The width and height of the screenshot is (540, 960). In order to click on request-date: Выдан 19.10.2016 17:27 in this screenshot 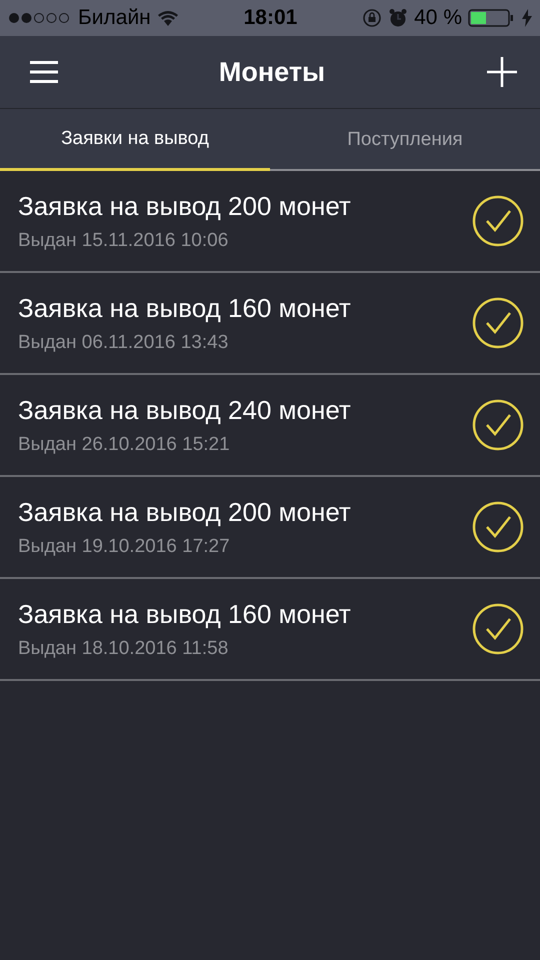, I will do `click(124, 547)`.